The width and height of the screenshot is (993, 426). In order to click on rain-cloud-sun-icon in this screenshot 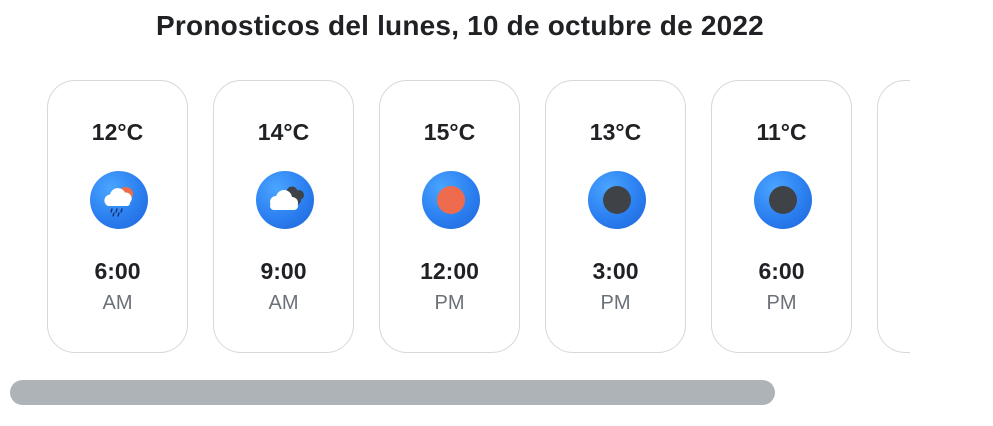, I will do `click(119, 200)`.